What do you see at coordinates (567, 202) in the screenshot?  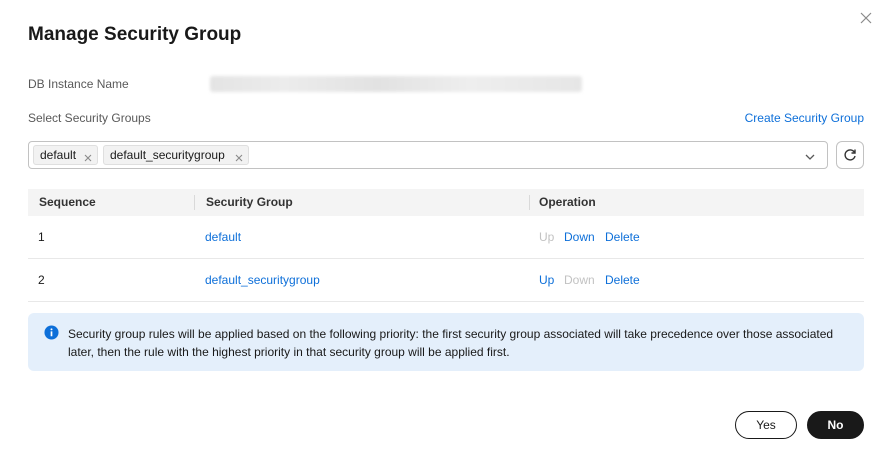 I see `header-operation: Operation` at bounding box center [567, 202].